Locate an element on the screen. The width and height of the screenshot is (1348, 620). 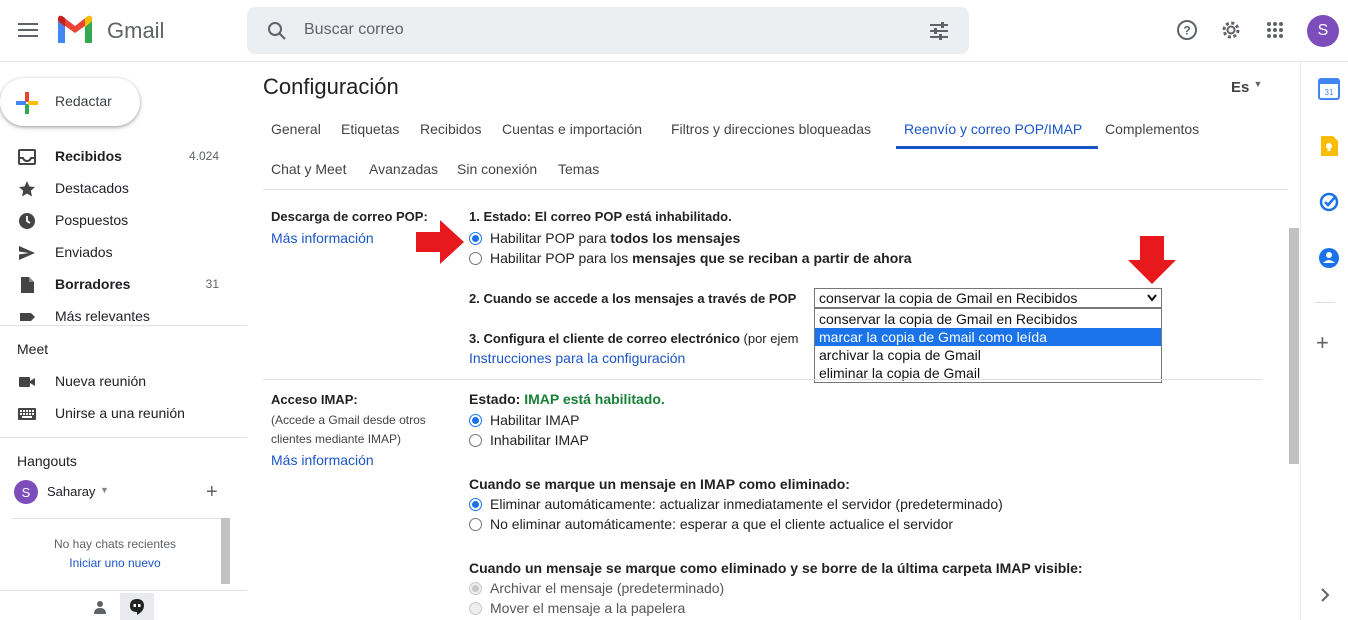
main-menu-button is located at coordinates (28, 30).